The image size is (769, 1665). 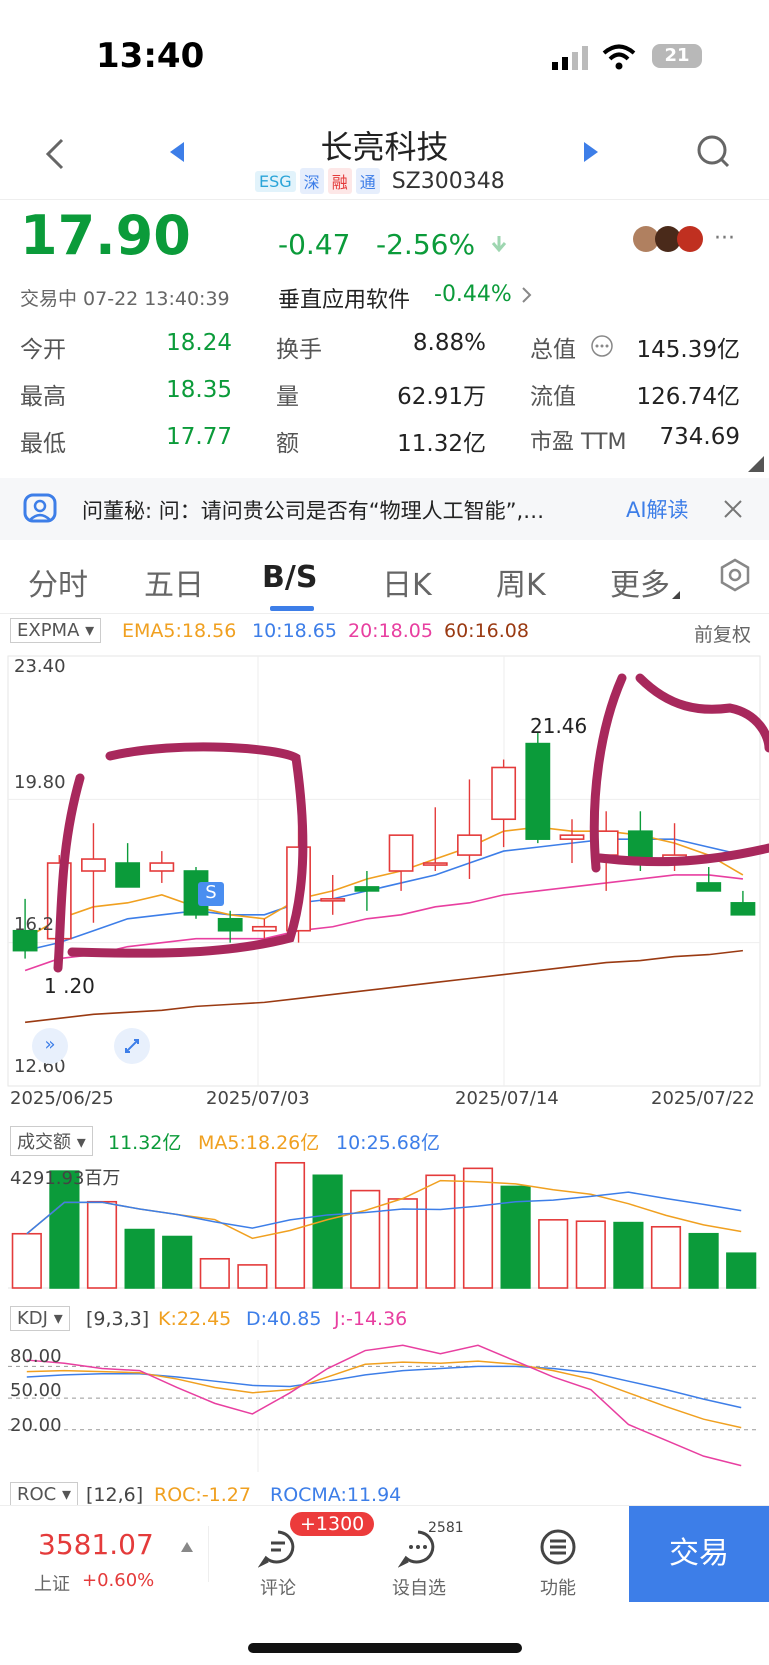 I want to click on ai-read-link: AI解读, so click(x=657, y=509).